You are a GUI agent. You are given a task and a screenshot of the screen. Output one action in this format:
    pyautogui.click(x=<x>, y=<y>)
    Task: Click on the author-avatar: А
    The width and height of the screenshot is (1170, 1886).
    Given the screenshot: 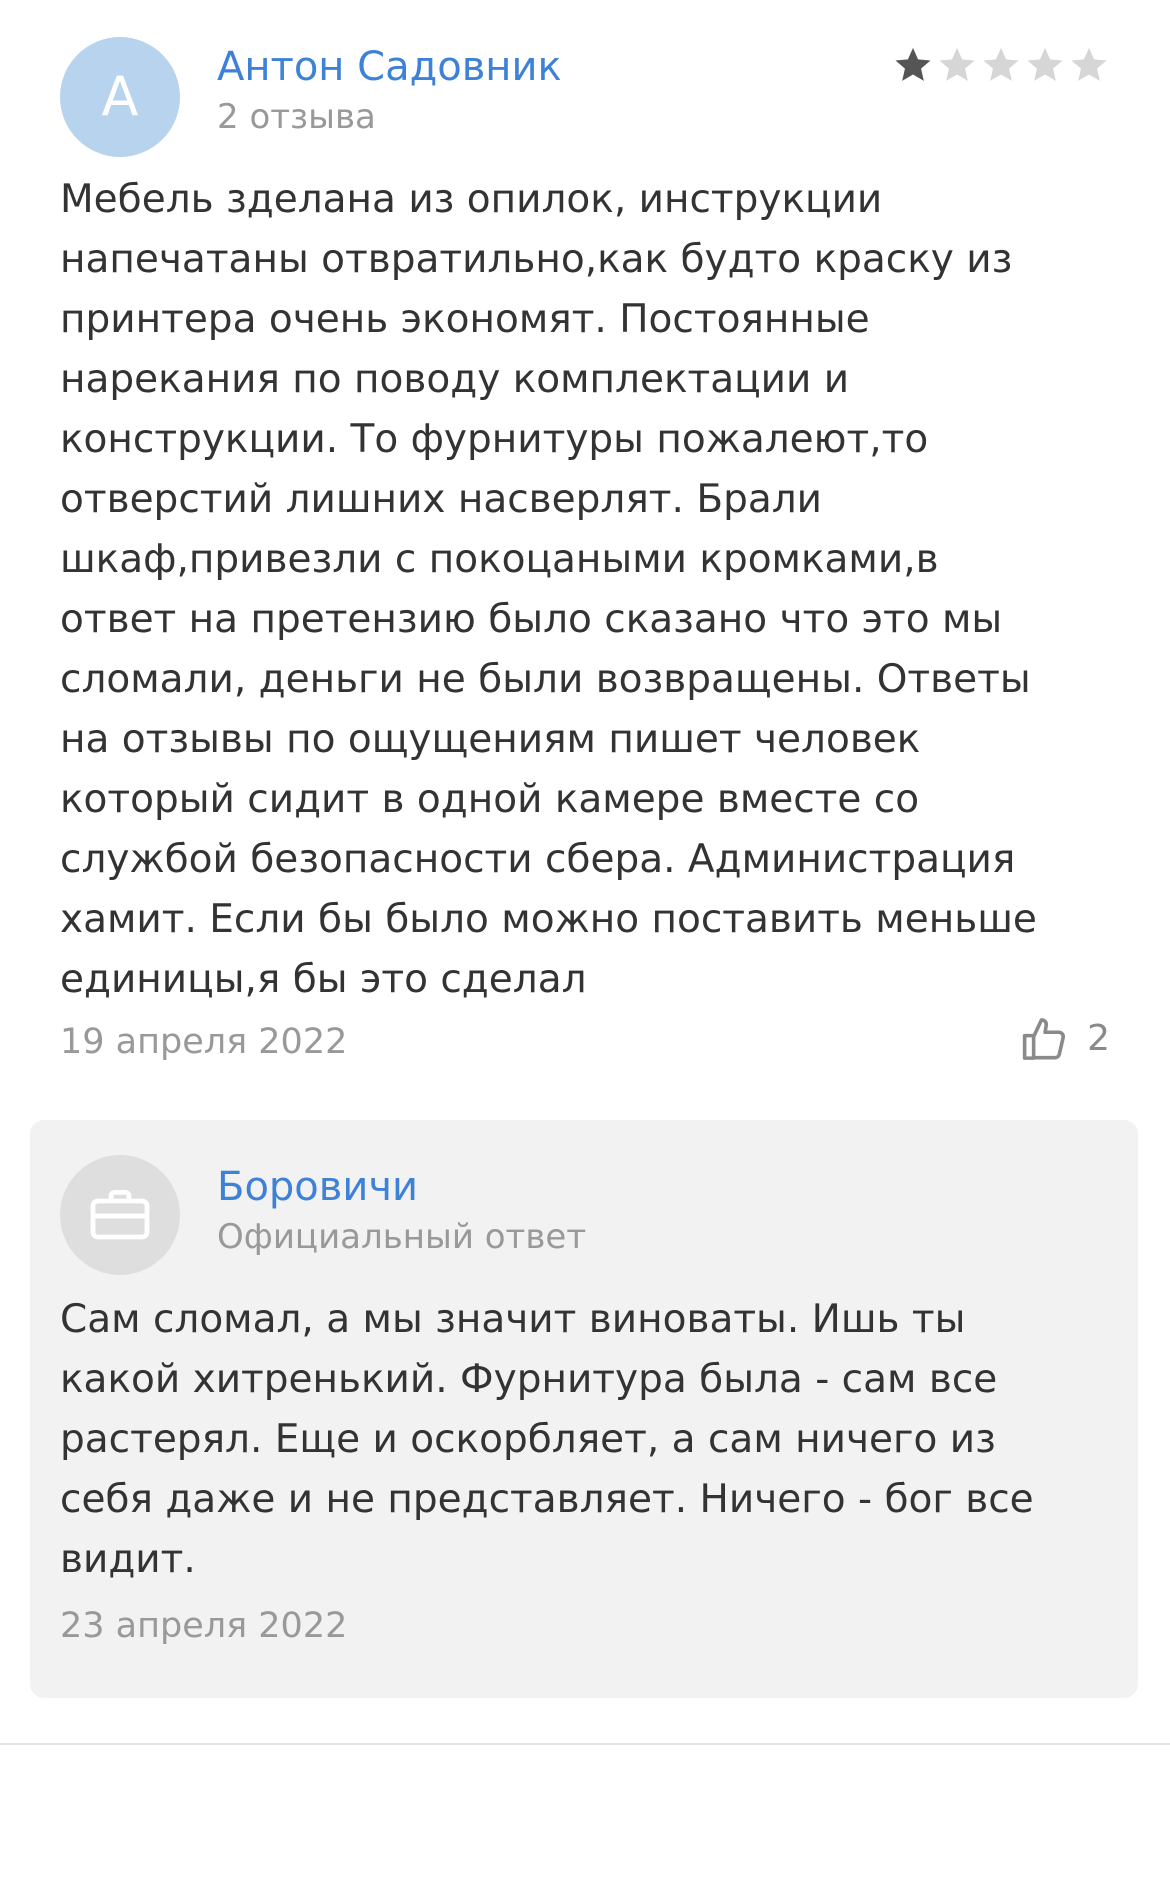 What is the action you would take?
    pyautogui.click(x=120, y=97)
    